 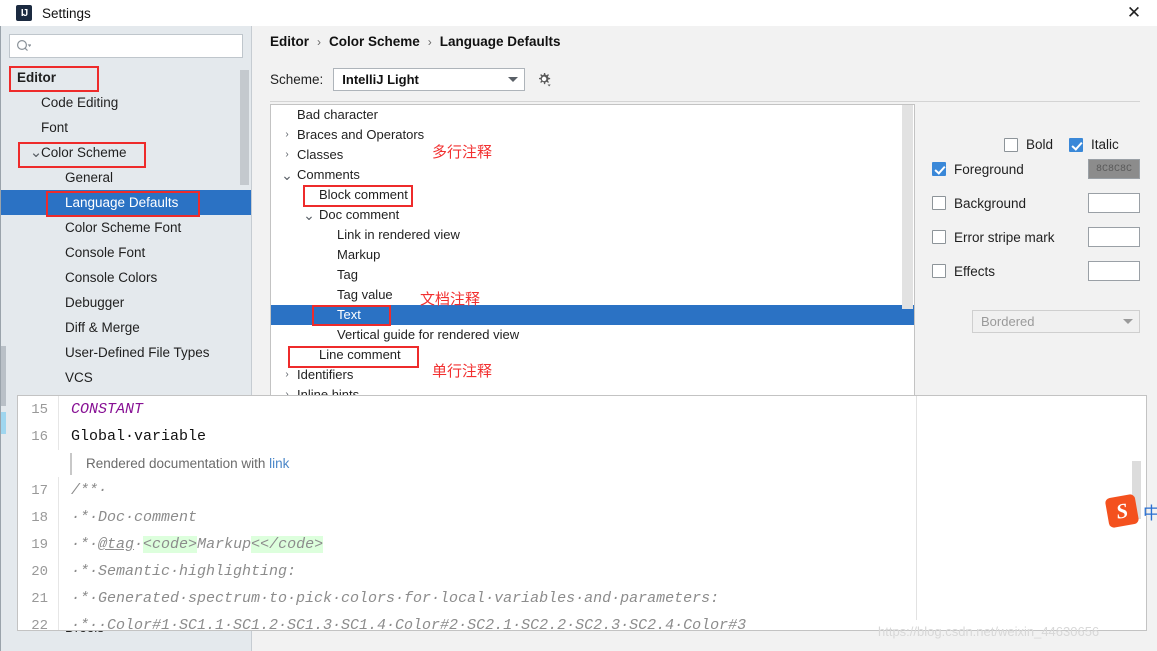 What do you see at coordinates (592, 195) in the screenshot?
I see `attribute-row-block-comment: Block comment` at bounding box center [592, 195].